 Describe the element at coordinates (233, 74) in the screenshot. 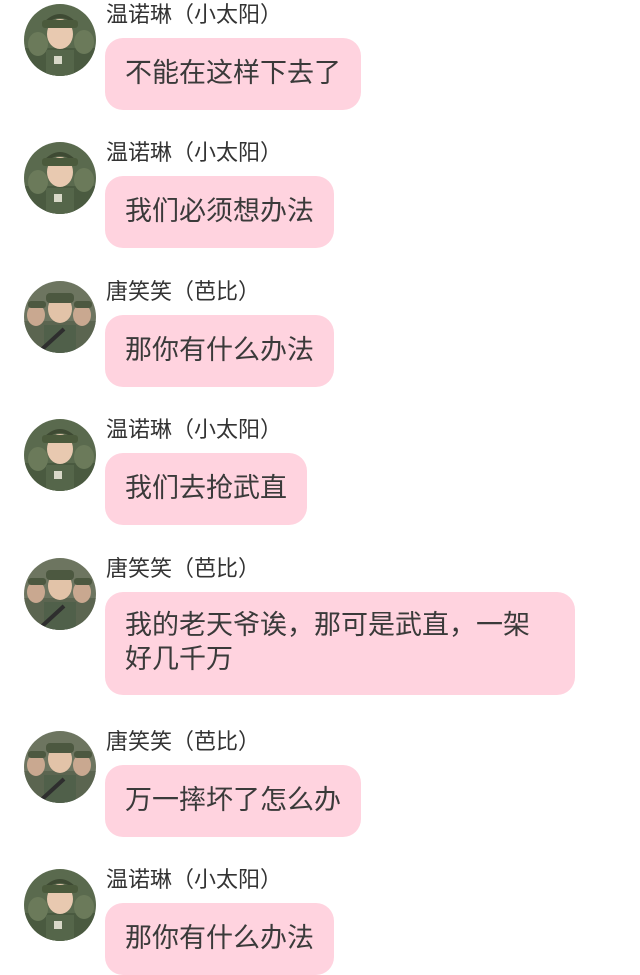

I see `message-bubble: 不能在这样下去了` at that location.